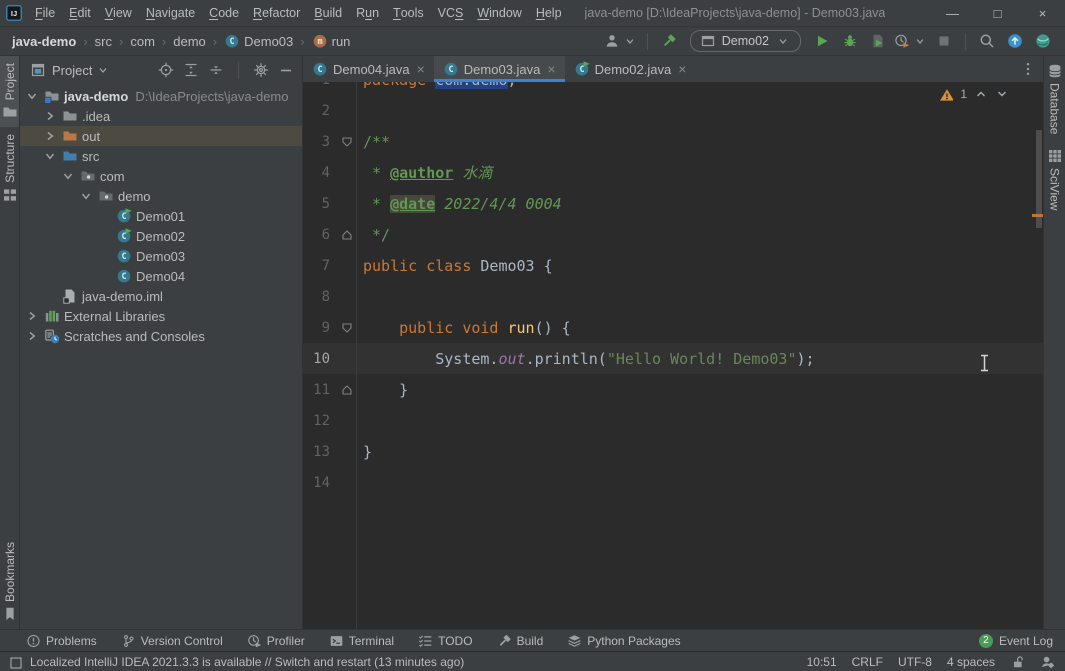  What do you see at coordinates (445, 640) in the screenshot?
I see `tool-todo: TODO` at bounding box center [445, 640].